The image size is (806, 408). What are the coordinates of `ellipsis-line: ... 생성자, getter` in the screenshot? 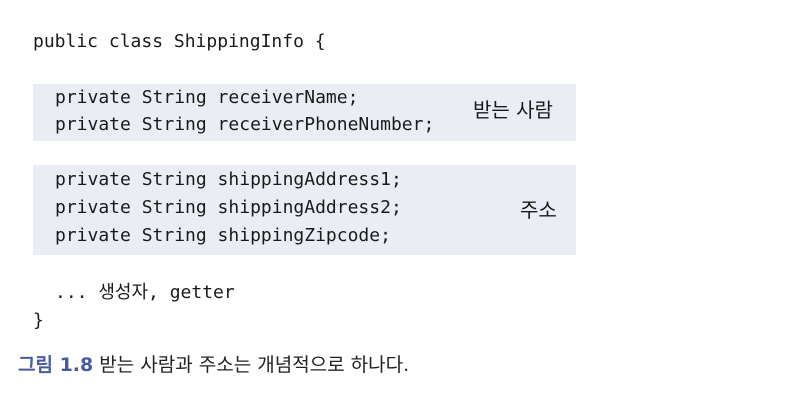 It's located at (145, 292).